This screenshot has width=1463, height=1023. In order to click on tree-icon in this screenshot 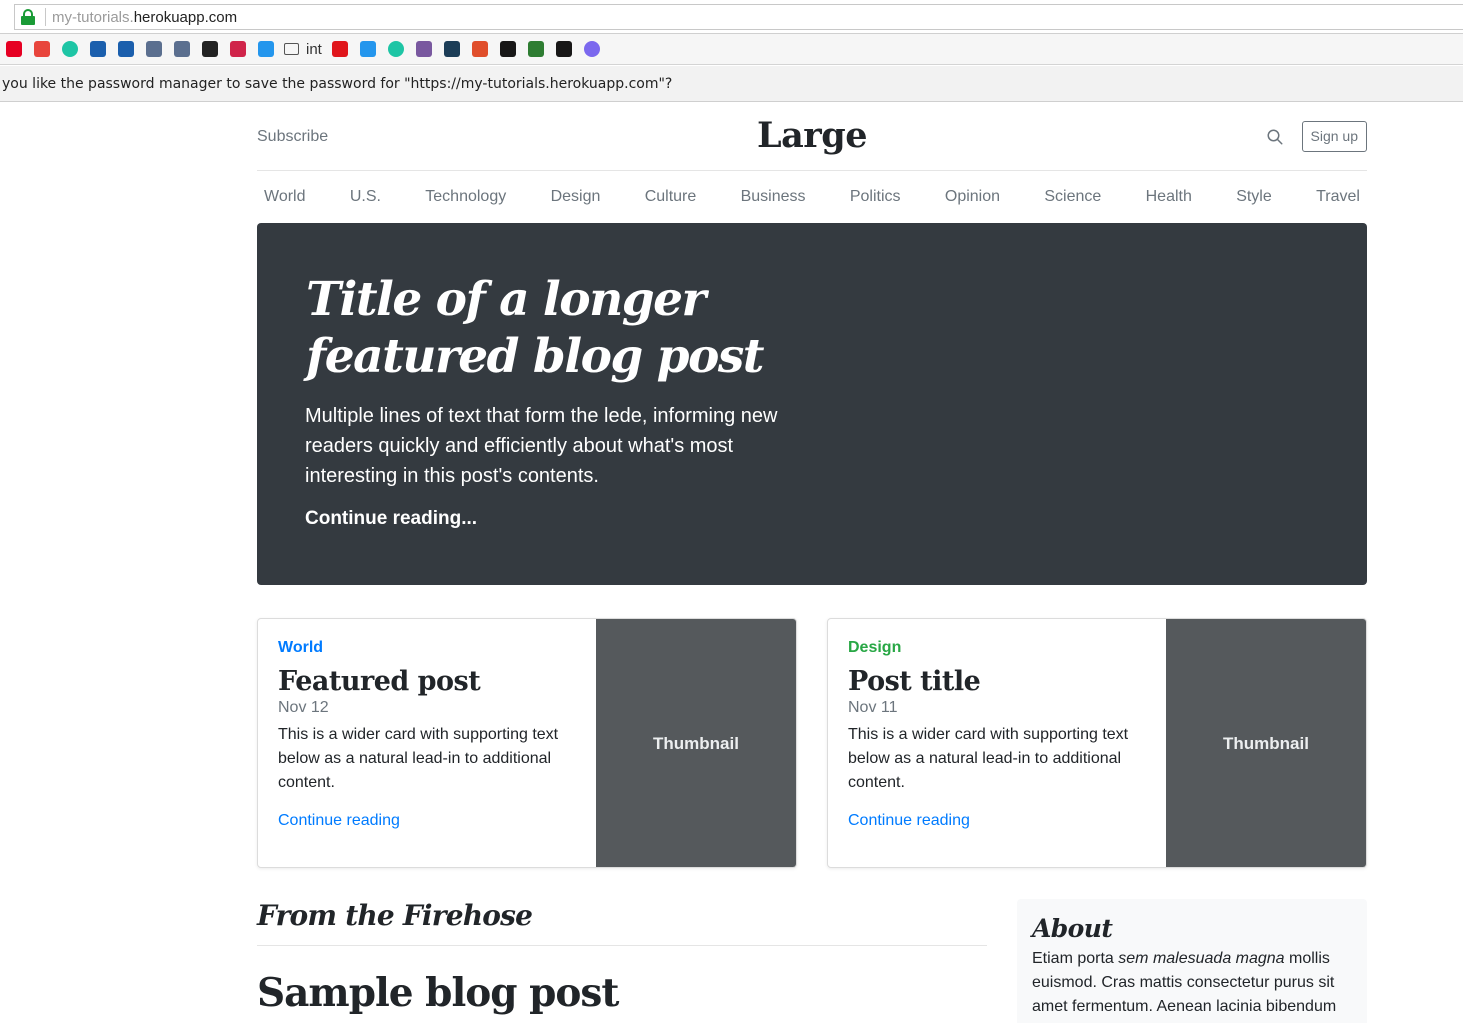, I will do `click(535, 49)`.